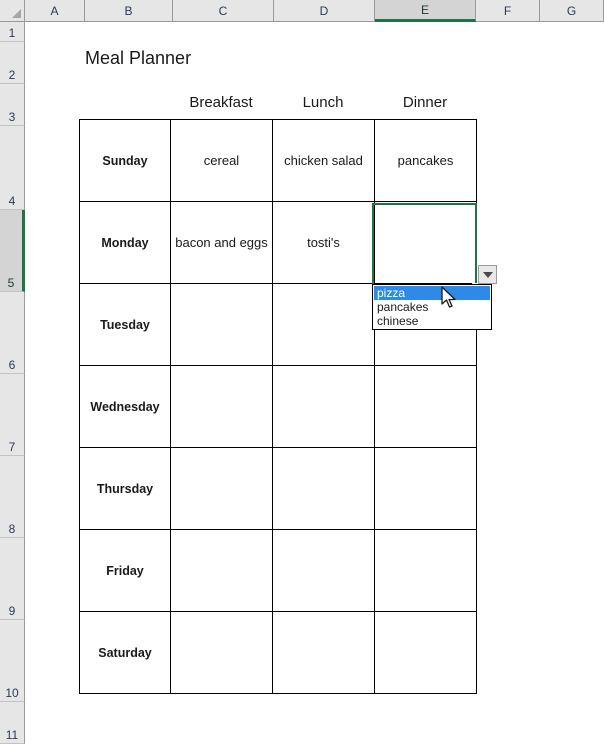 The width and height of the screenshot is (604, 744). Describe the element at coordinates (12, 579) in the screenshot. I see `row-header-9: 9` at that location.